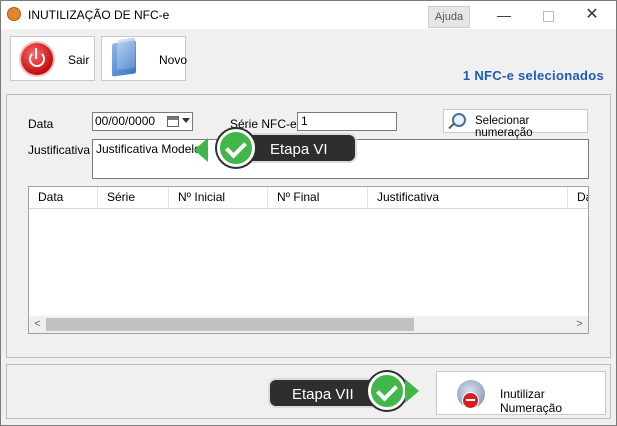 This screenshot has height=426, width=617. I want to click on column-header-final-number: Nº Final, so click(318, 197).